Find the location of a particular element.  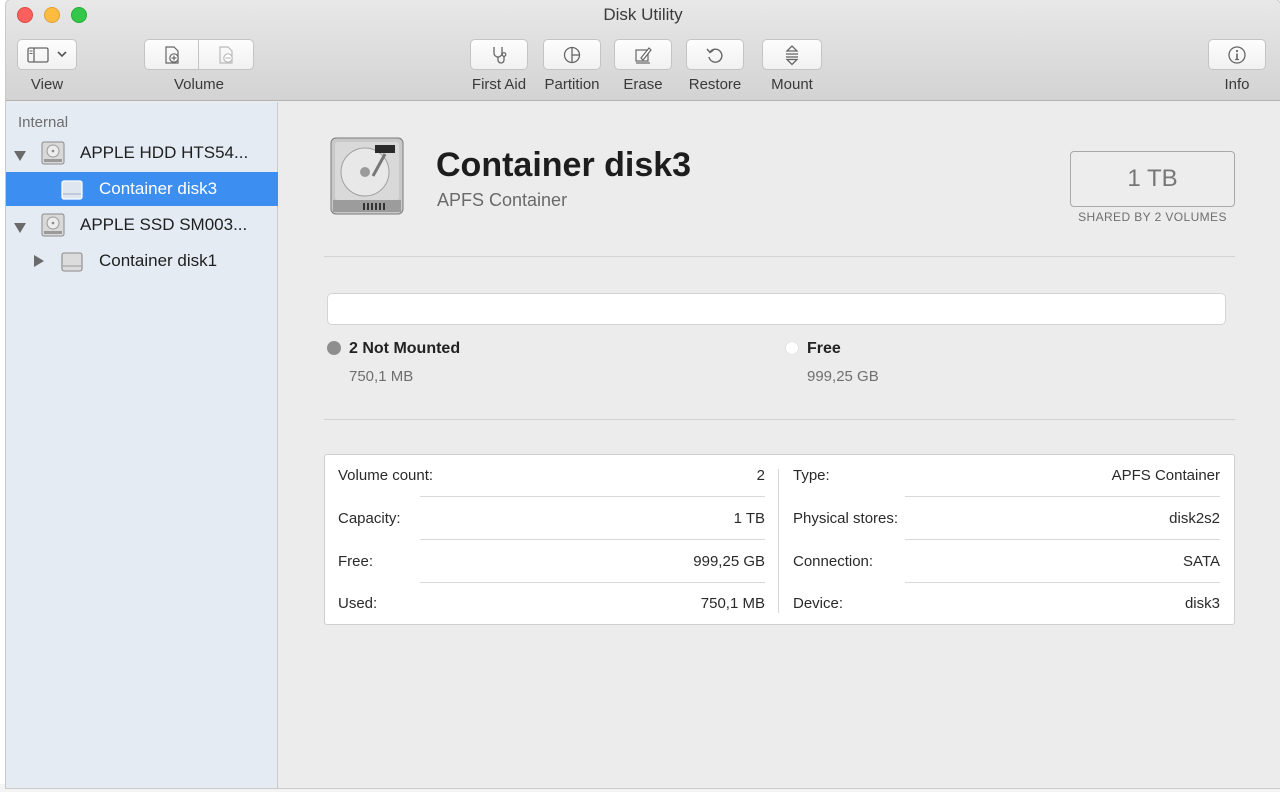

sidebar-icon is located at coordinates (38, 54).